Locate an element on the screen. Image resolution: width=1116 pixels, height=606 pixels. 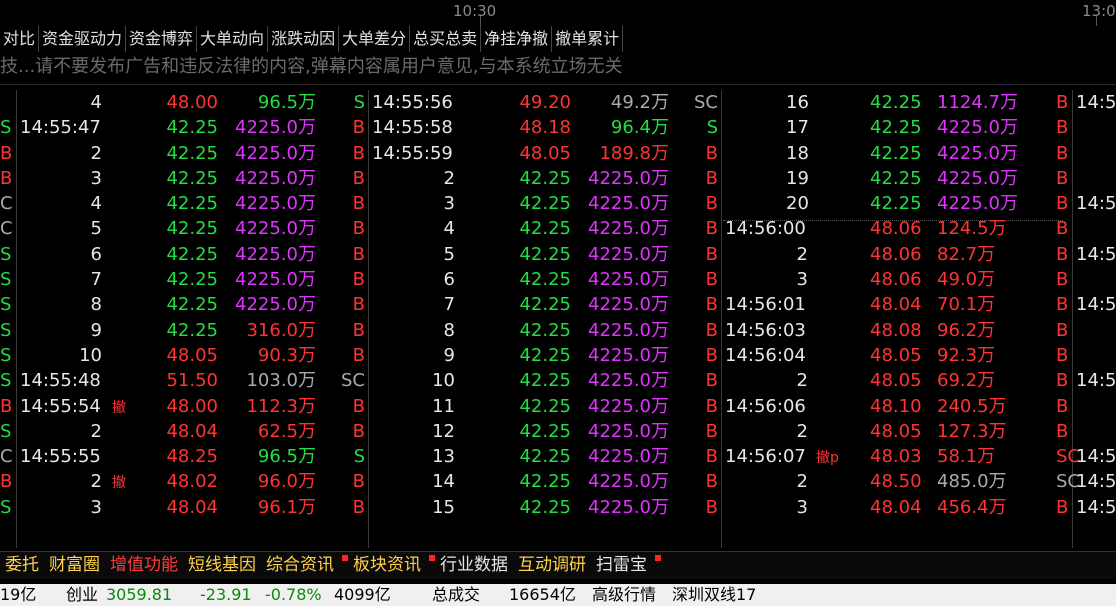
table-row: 2 48.50 485.0万 SC 14:5 is located at coordinates (919, 481).